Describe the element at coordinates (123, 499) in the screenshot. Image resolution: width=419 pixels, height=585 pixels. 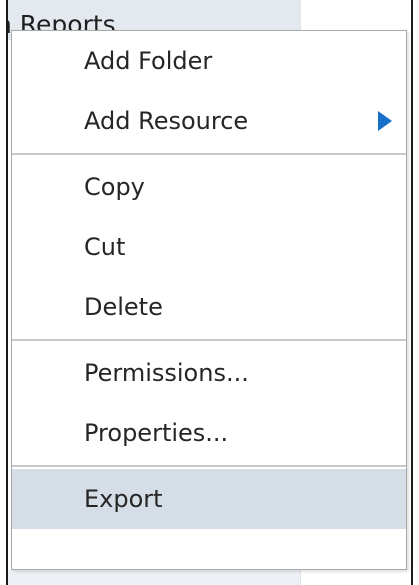
I see `menu-item-label: Export` at that location.